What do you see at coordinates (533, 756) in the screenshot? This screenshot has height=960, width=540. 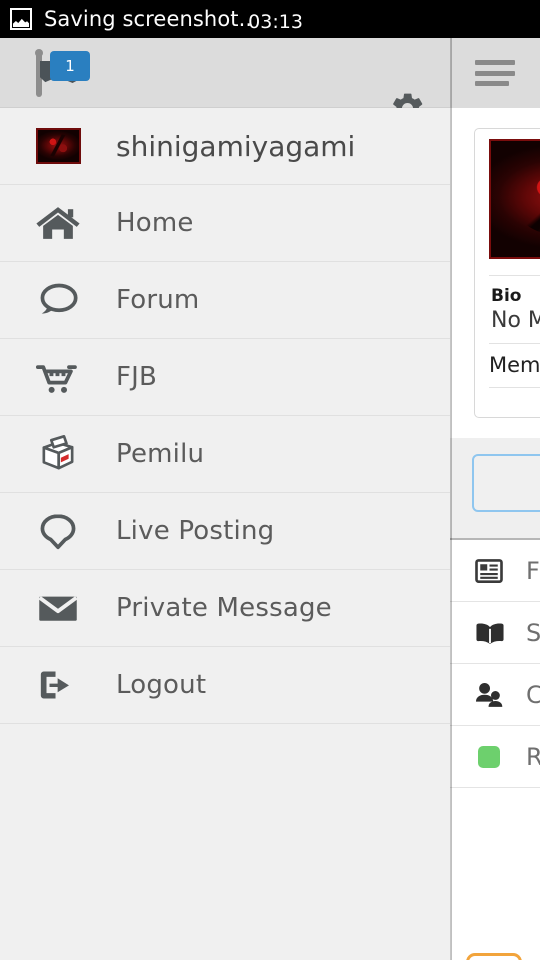 I see `list-item-label: Re` at bounding box center [533, 756].